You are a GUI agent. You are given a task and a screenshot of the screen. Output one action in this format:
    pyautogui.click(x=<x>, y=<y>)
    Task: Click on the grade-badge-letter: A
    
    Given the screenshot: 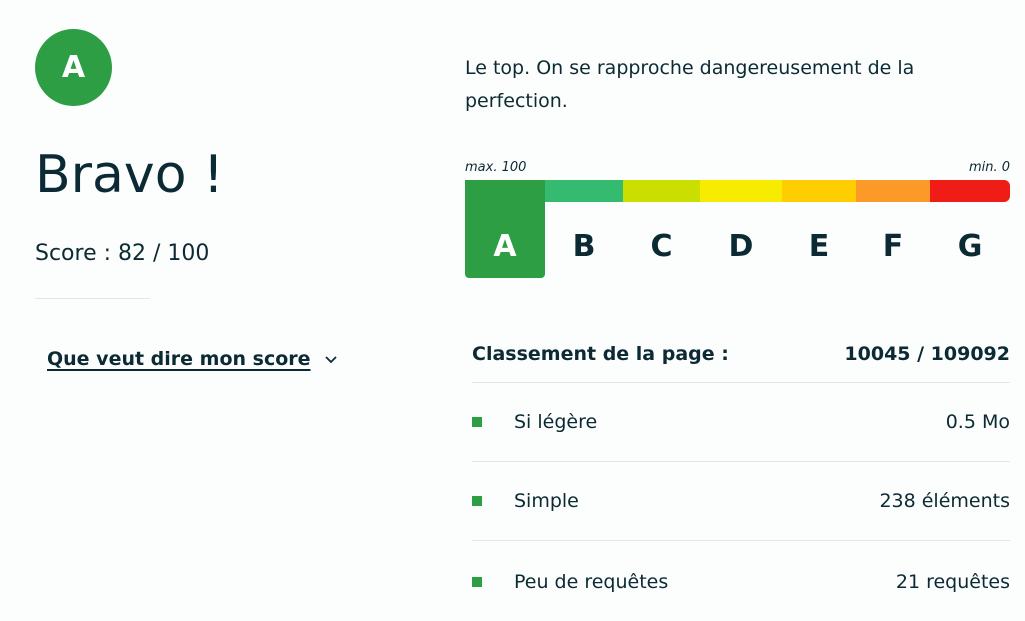 What is the action you would take?
    pyautogui.click(x=73, y=67)
    